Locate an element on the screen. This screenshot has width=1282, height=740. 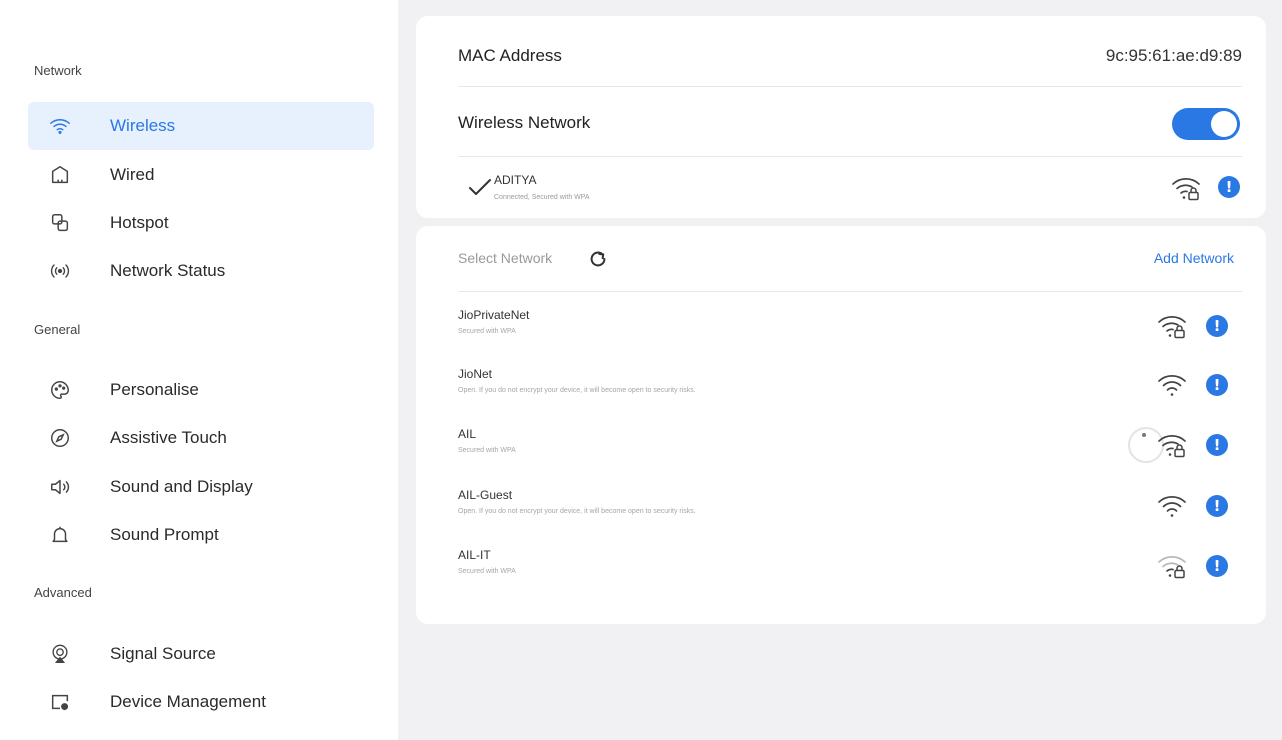
sidebar-item-label: Device Management is located at coordinates (188, 701).